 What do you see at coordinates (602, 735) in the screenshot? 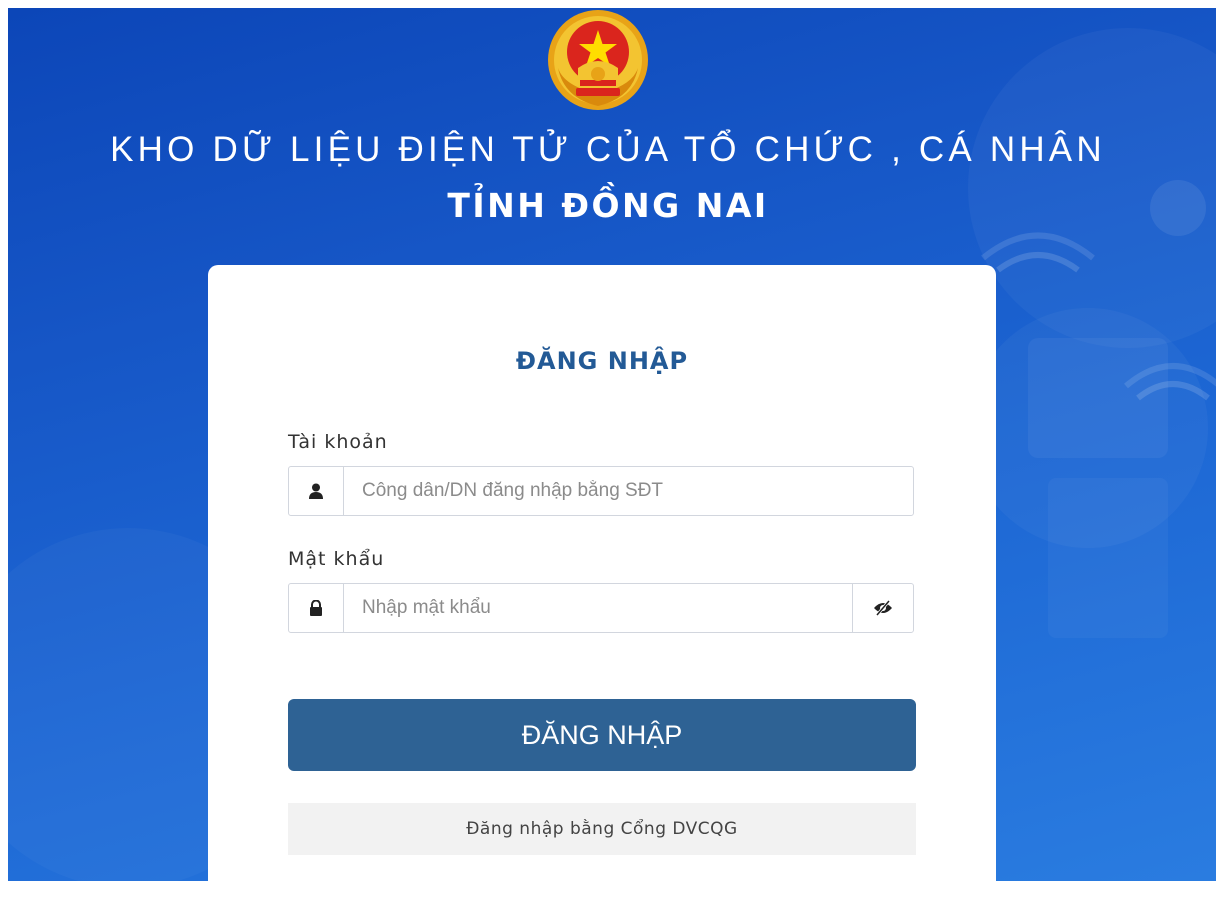
I see `login-button: ĐĂNG NHẬP` at bounding box center [602, 735].